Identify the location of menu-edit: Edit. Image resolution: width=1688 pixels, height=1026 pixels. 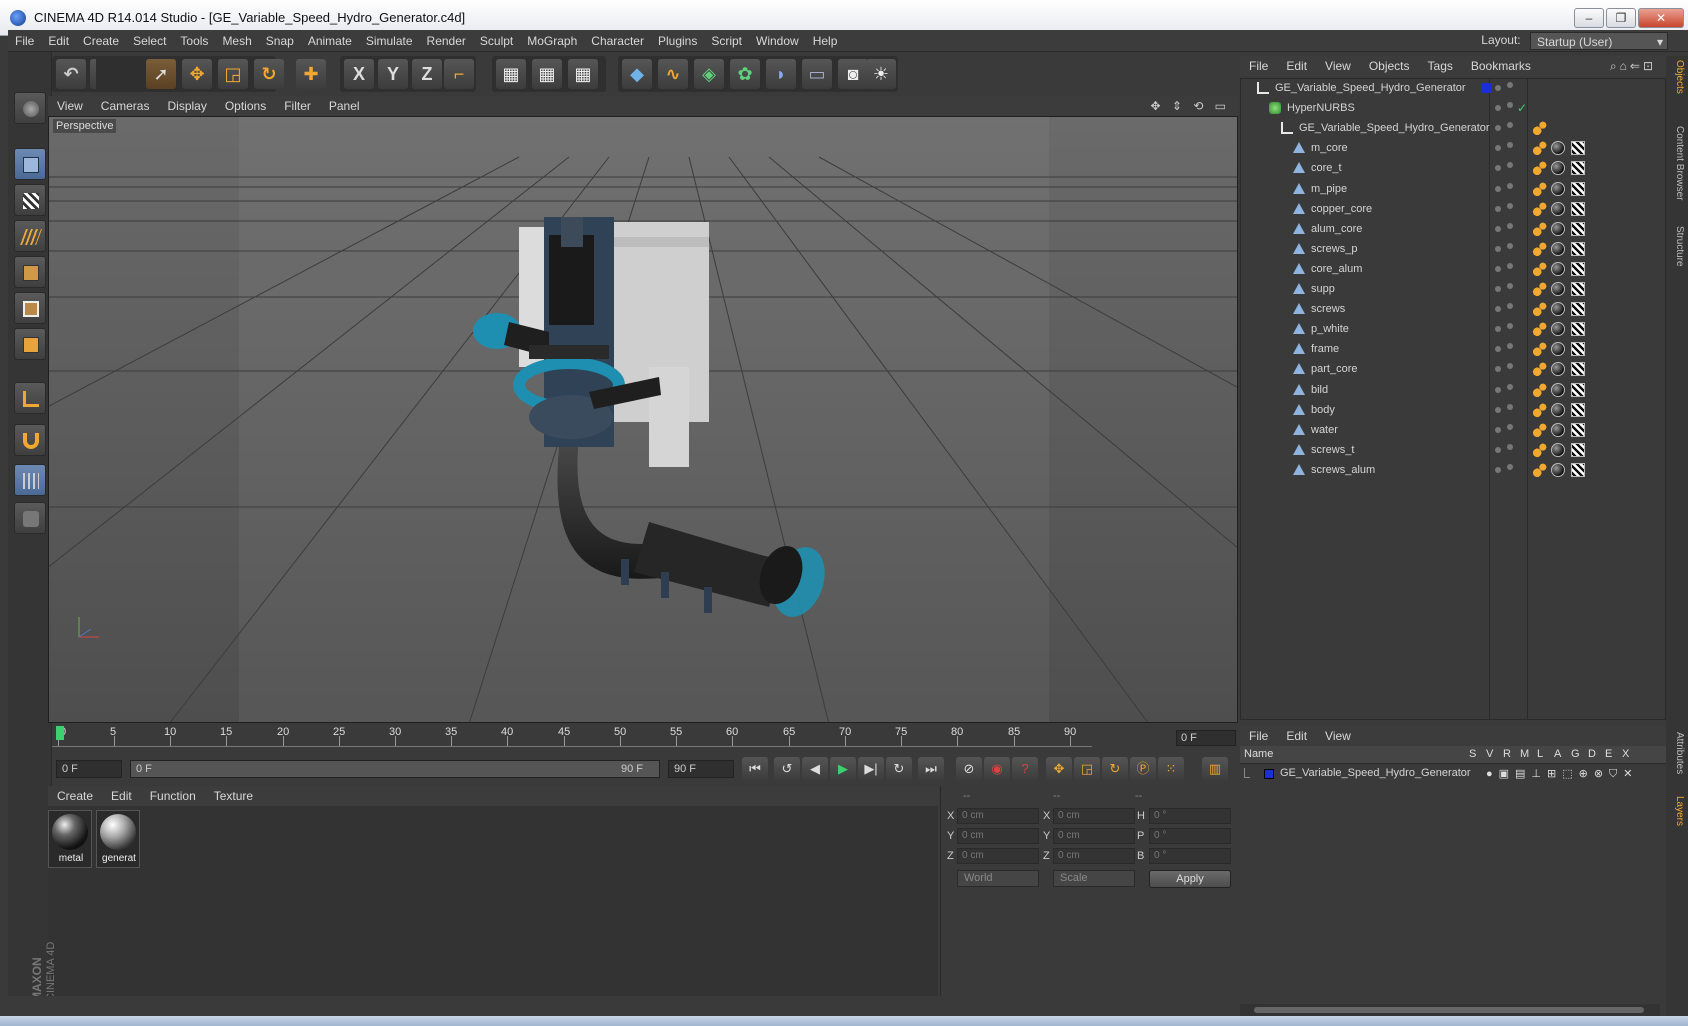
(58, 39).